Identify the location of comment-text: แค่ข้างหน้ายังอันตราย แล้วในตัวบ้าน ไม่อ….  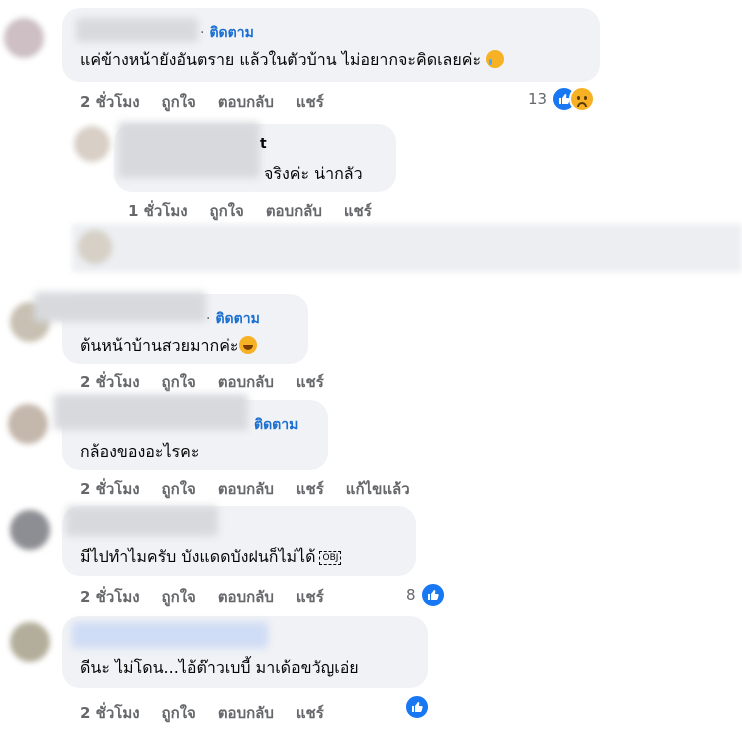
(292, 60).